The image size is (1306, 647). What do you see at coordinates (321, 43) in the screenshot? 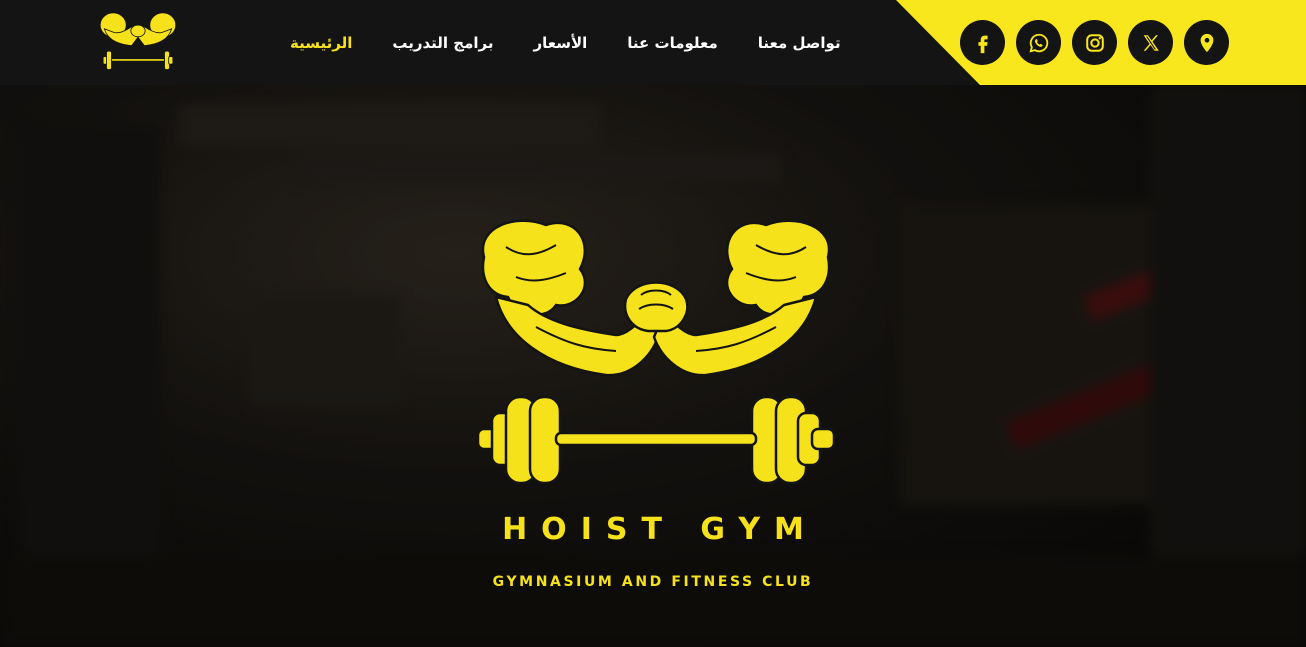
I see `nav-link-home: الرئيسية` at bounding box center [321, 43].